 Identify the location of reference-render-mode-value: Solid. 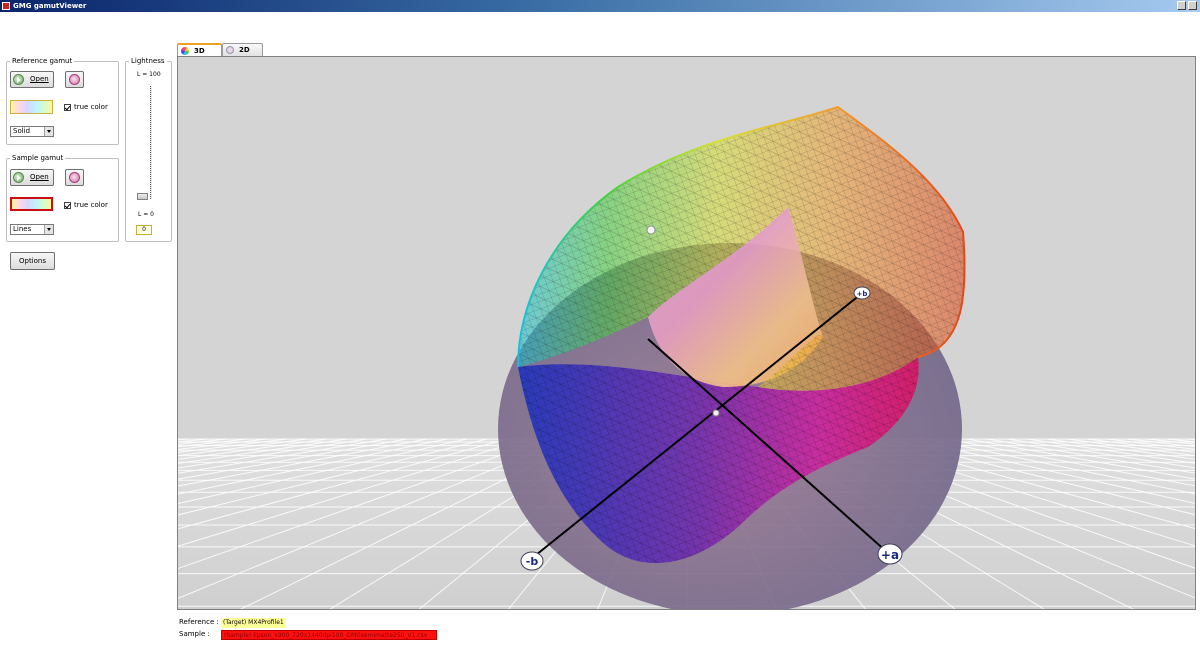
(22, 131).